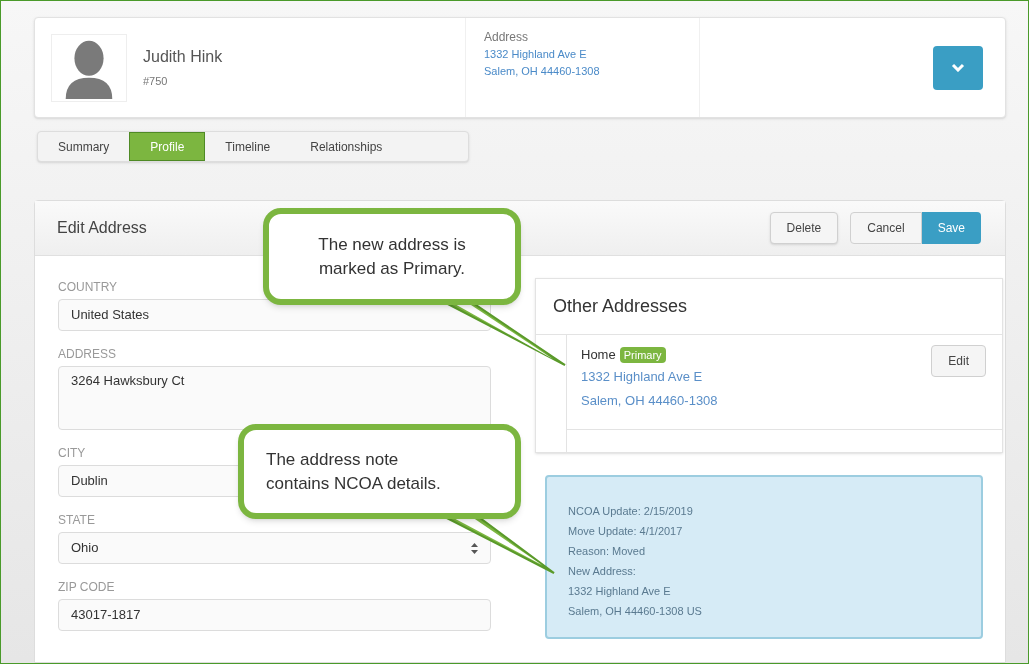 Image resolution: width=1029 pixels, height=664 pixels. I want to click on address-label: Address, so click(507, 37).